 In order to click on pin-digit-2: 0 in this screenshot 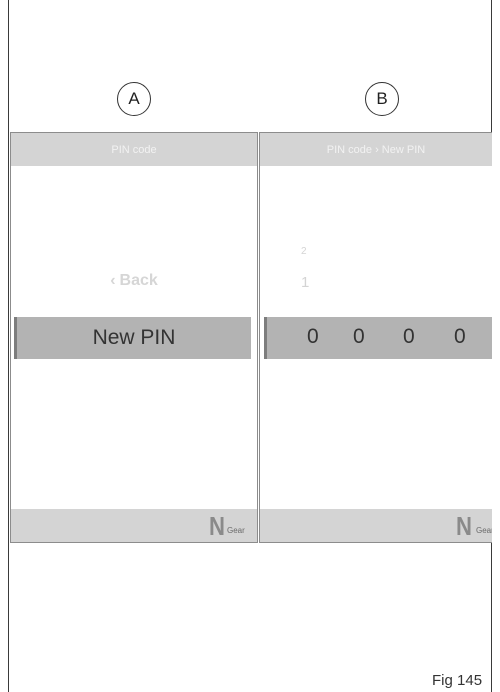, I will do `click(359, 337)`.